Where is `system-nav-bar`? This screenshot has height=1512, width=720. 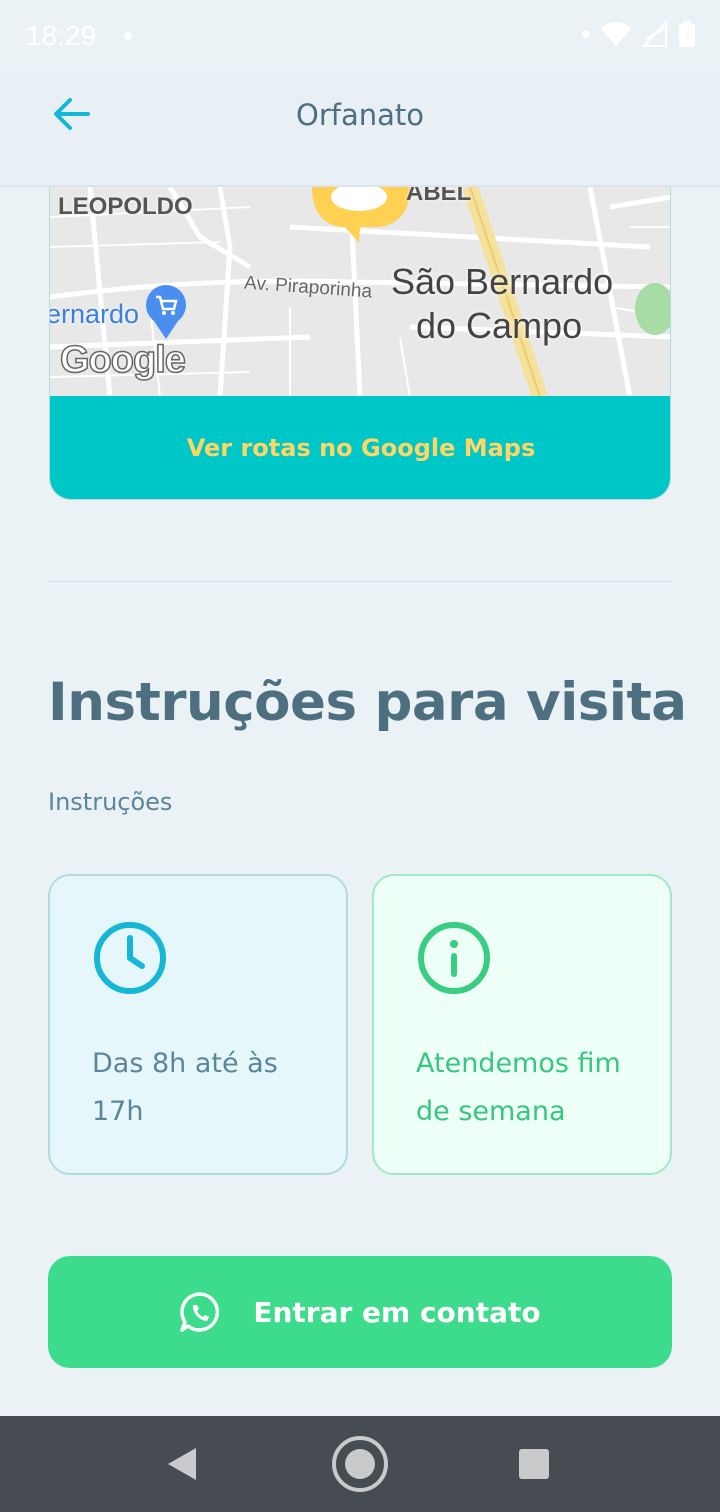 system-nav-bar is located at coordinates (360, 1464).